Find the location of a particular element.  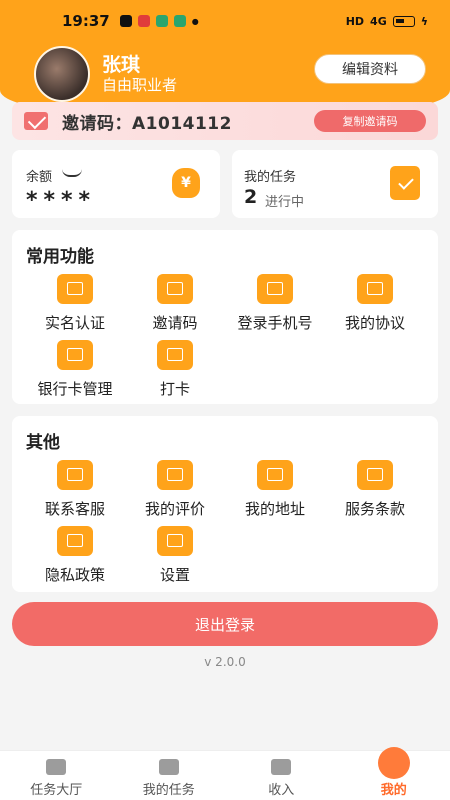

user-name: 张琪 is located at coordinates (121, 65).